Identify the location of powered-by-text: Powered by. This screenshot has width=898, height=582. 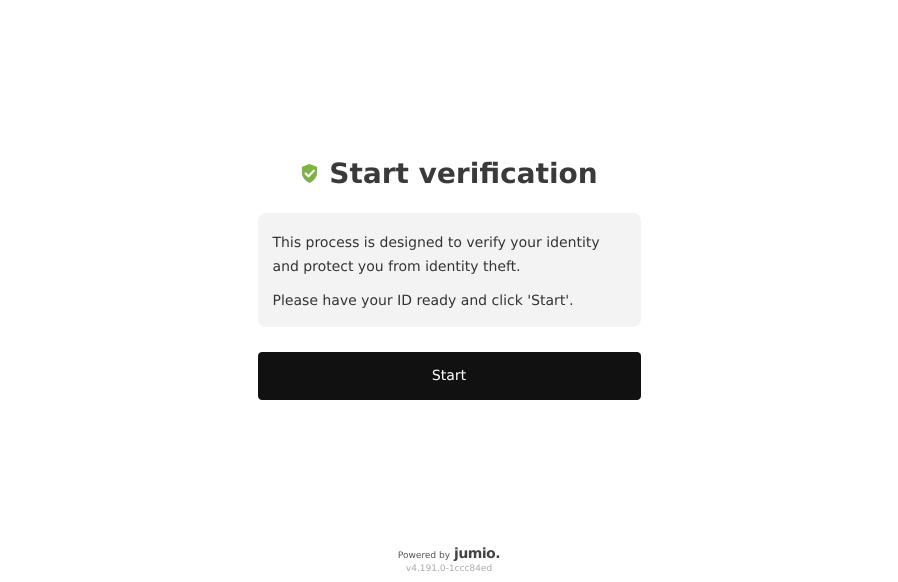
(424, 556).